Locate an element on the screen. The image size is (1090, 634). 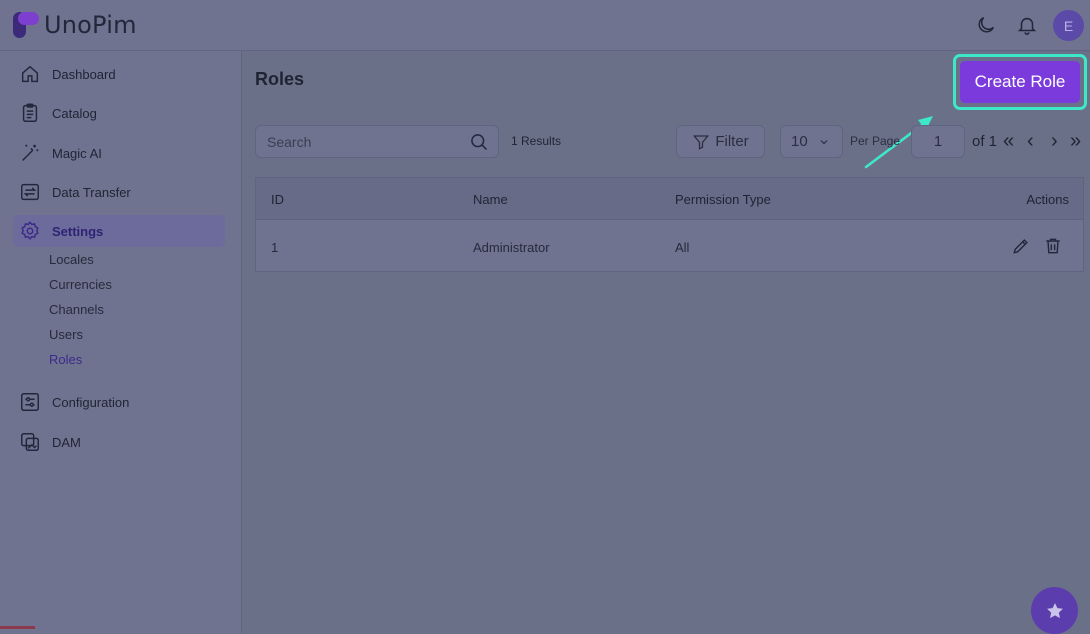
favorite-fab-button is located at coordinates (1054, 610).